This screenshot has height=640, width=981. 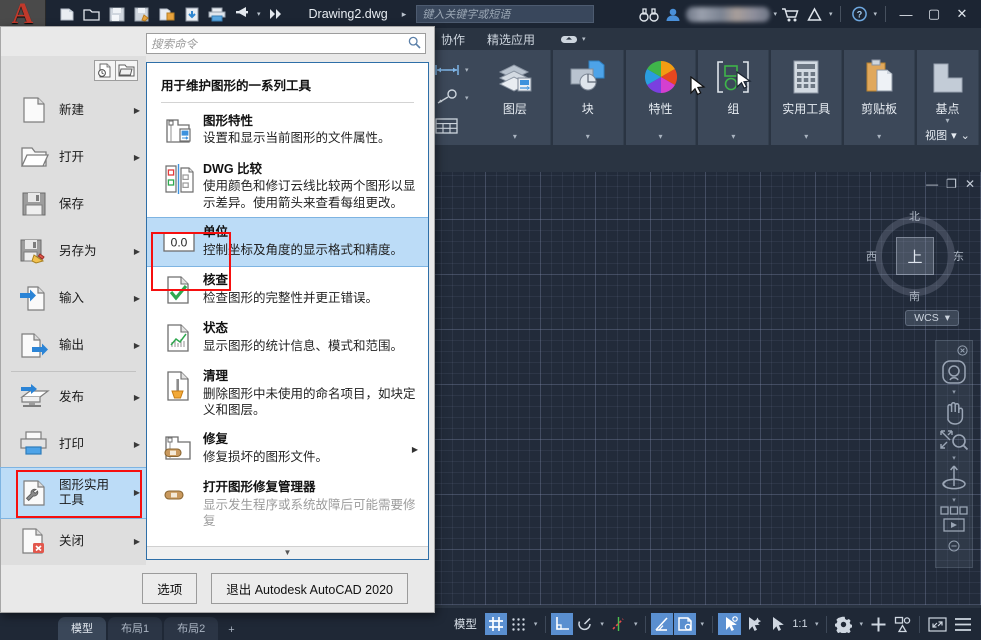 What do you see at coordinates (954, 392) in the screenshot?
I see `steering-wheel-caret: ▾` at bounding box center [954, 392].